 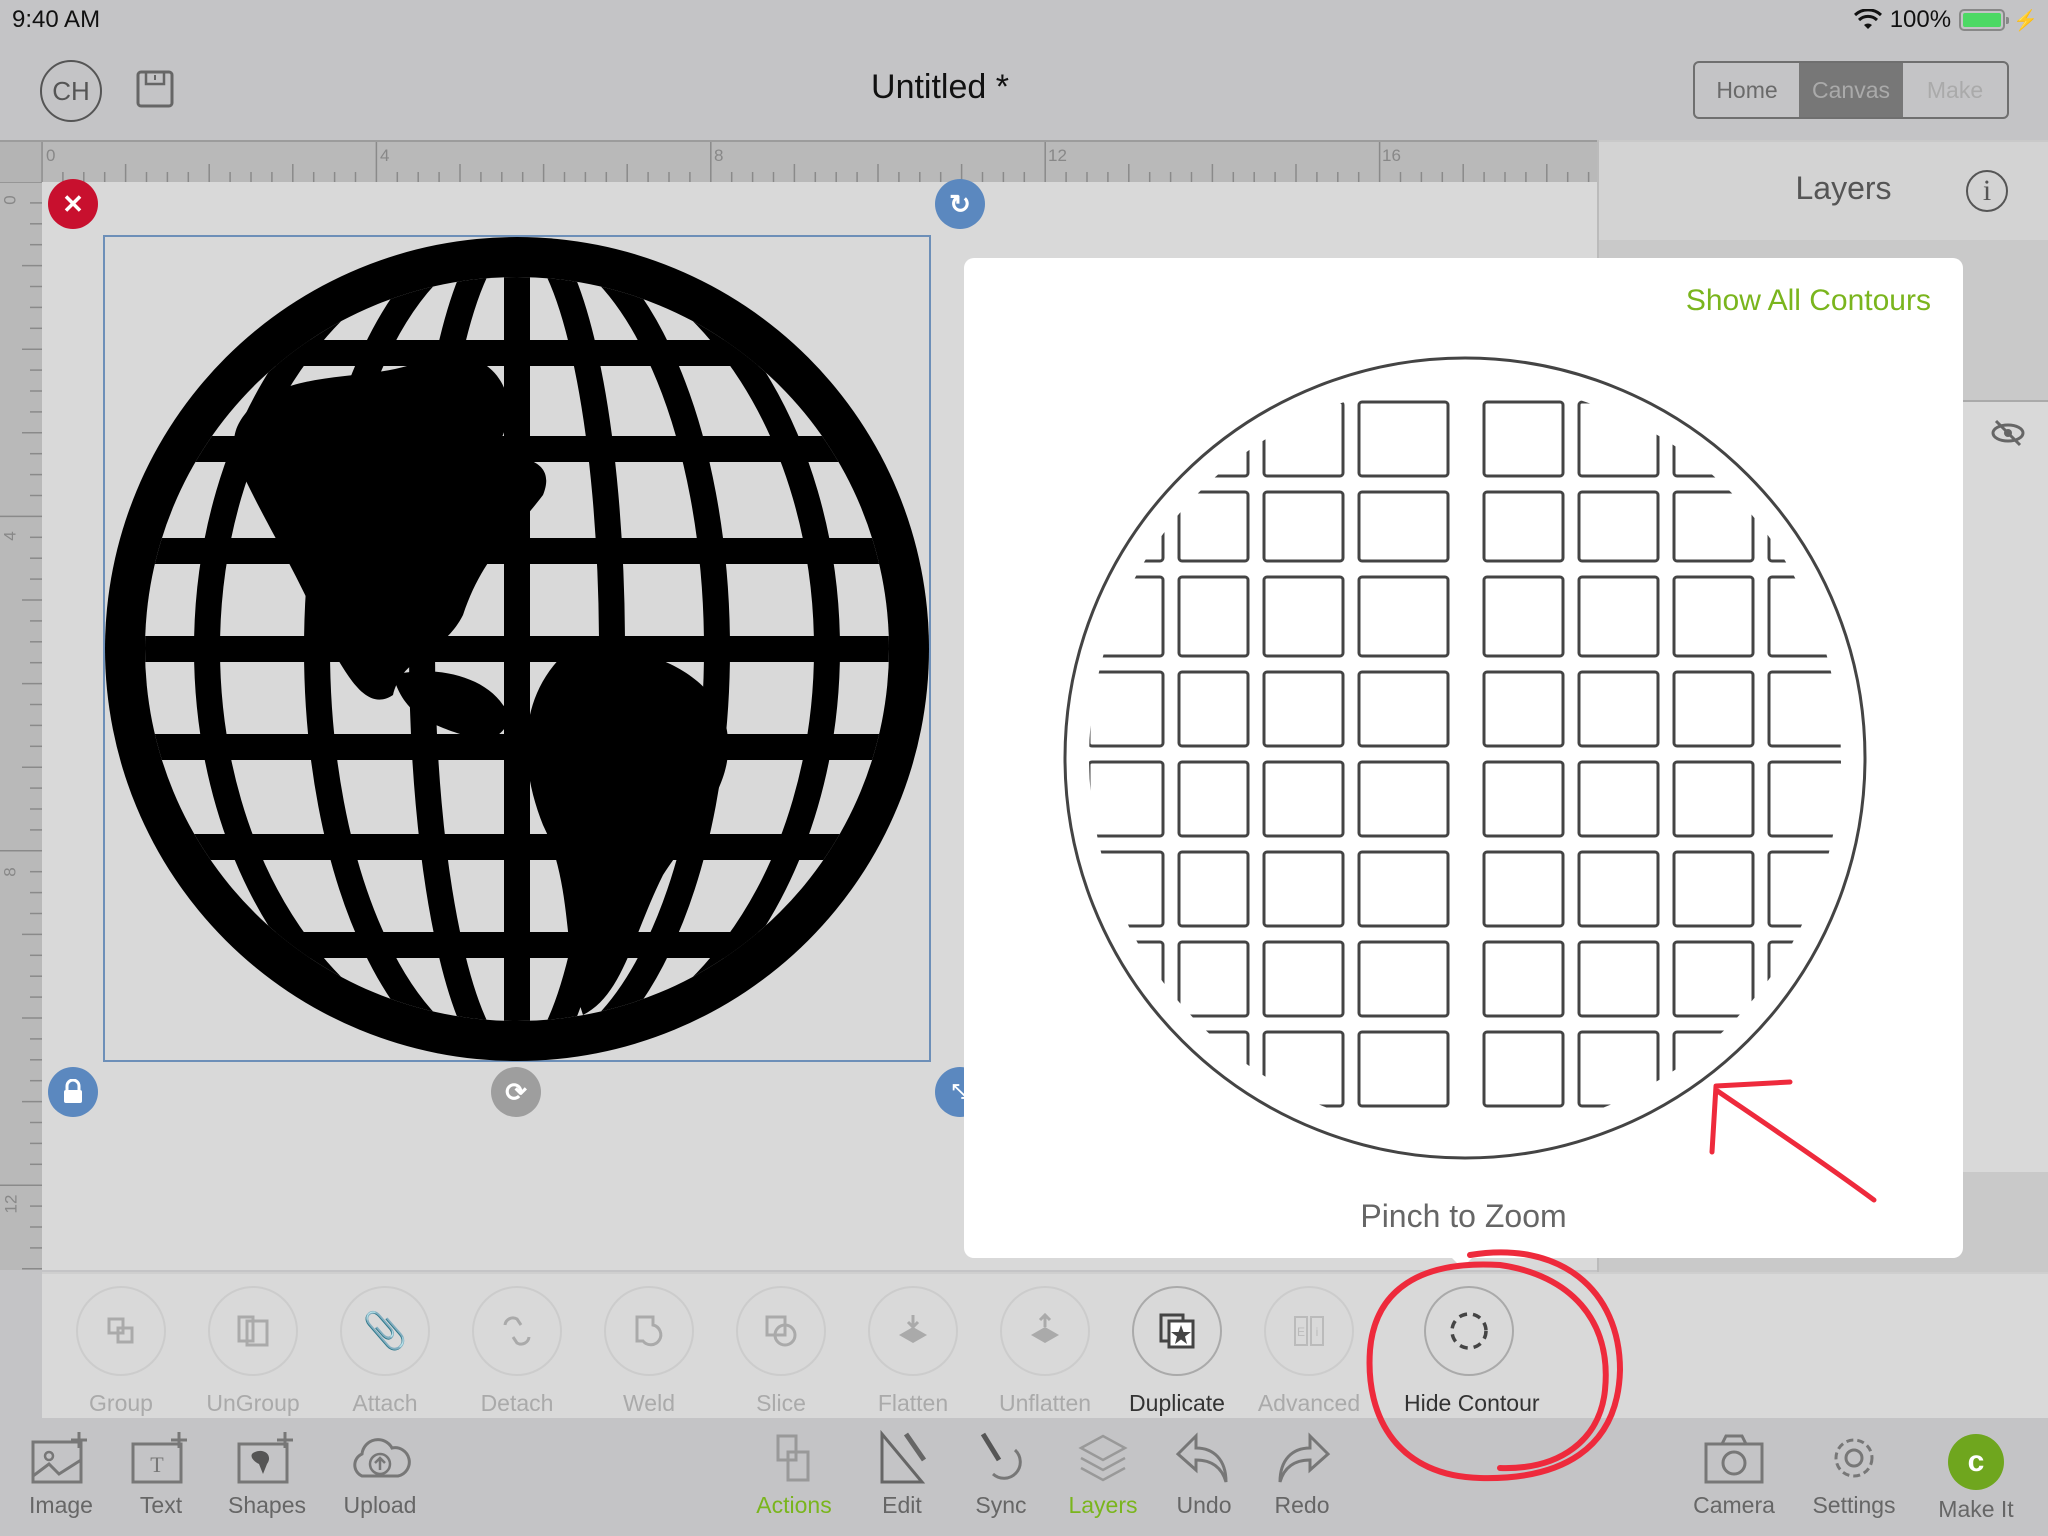 What do you see at coordinates (380, 1505) in the screenshot?
I see `upload-label: Upload` at bounding box center [380, 1505].